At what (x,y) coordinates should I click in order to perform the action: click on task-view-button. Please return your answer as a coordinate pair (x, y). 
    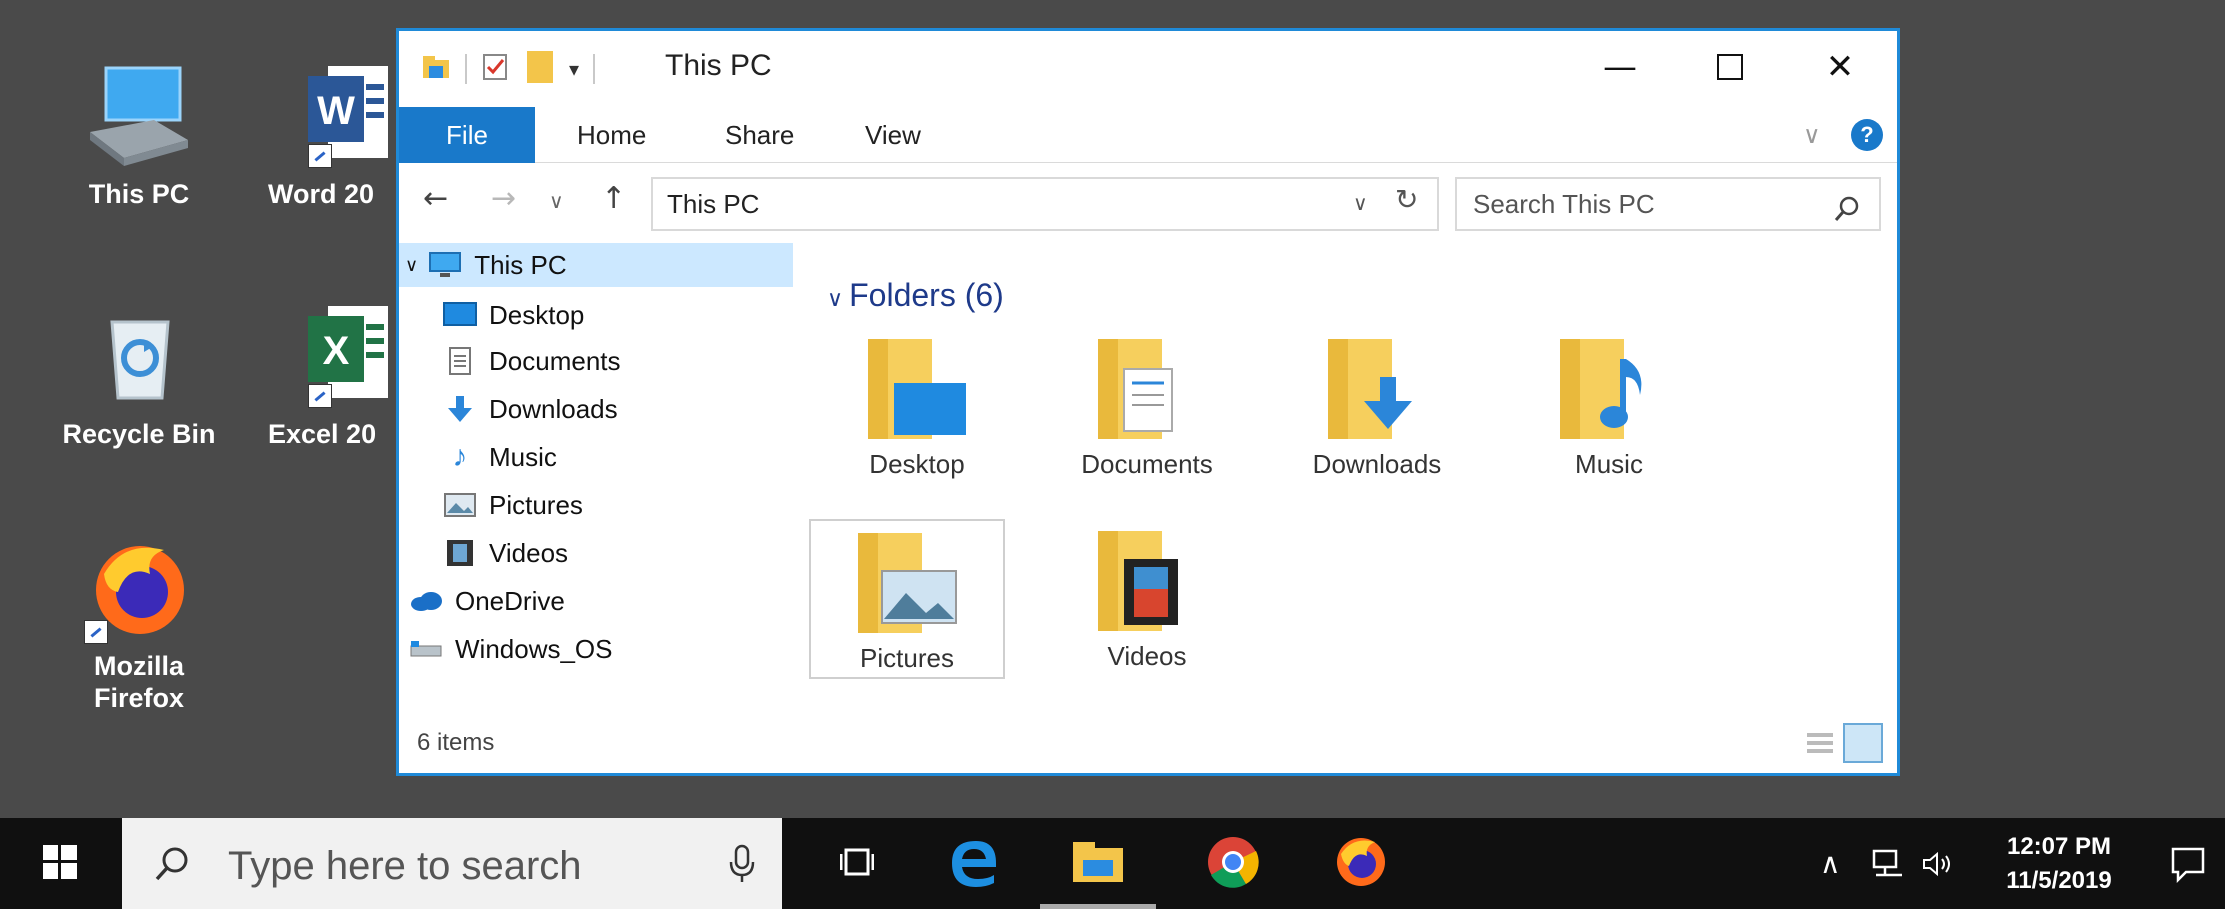
    Looking at the image, I should click on (857, 863).